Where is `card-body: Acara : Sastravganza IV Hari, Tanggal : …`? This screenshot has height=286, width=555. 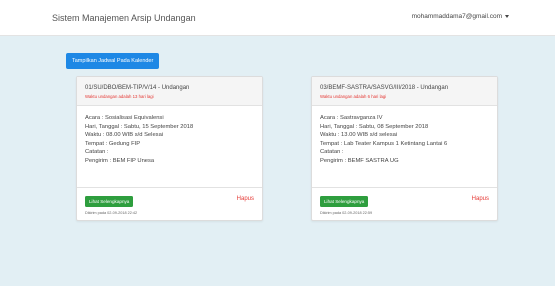
card-body: Acara : Sastravganza IV Hari, Tanggal : … is located at coordinates (383, 140).